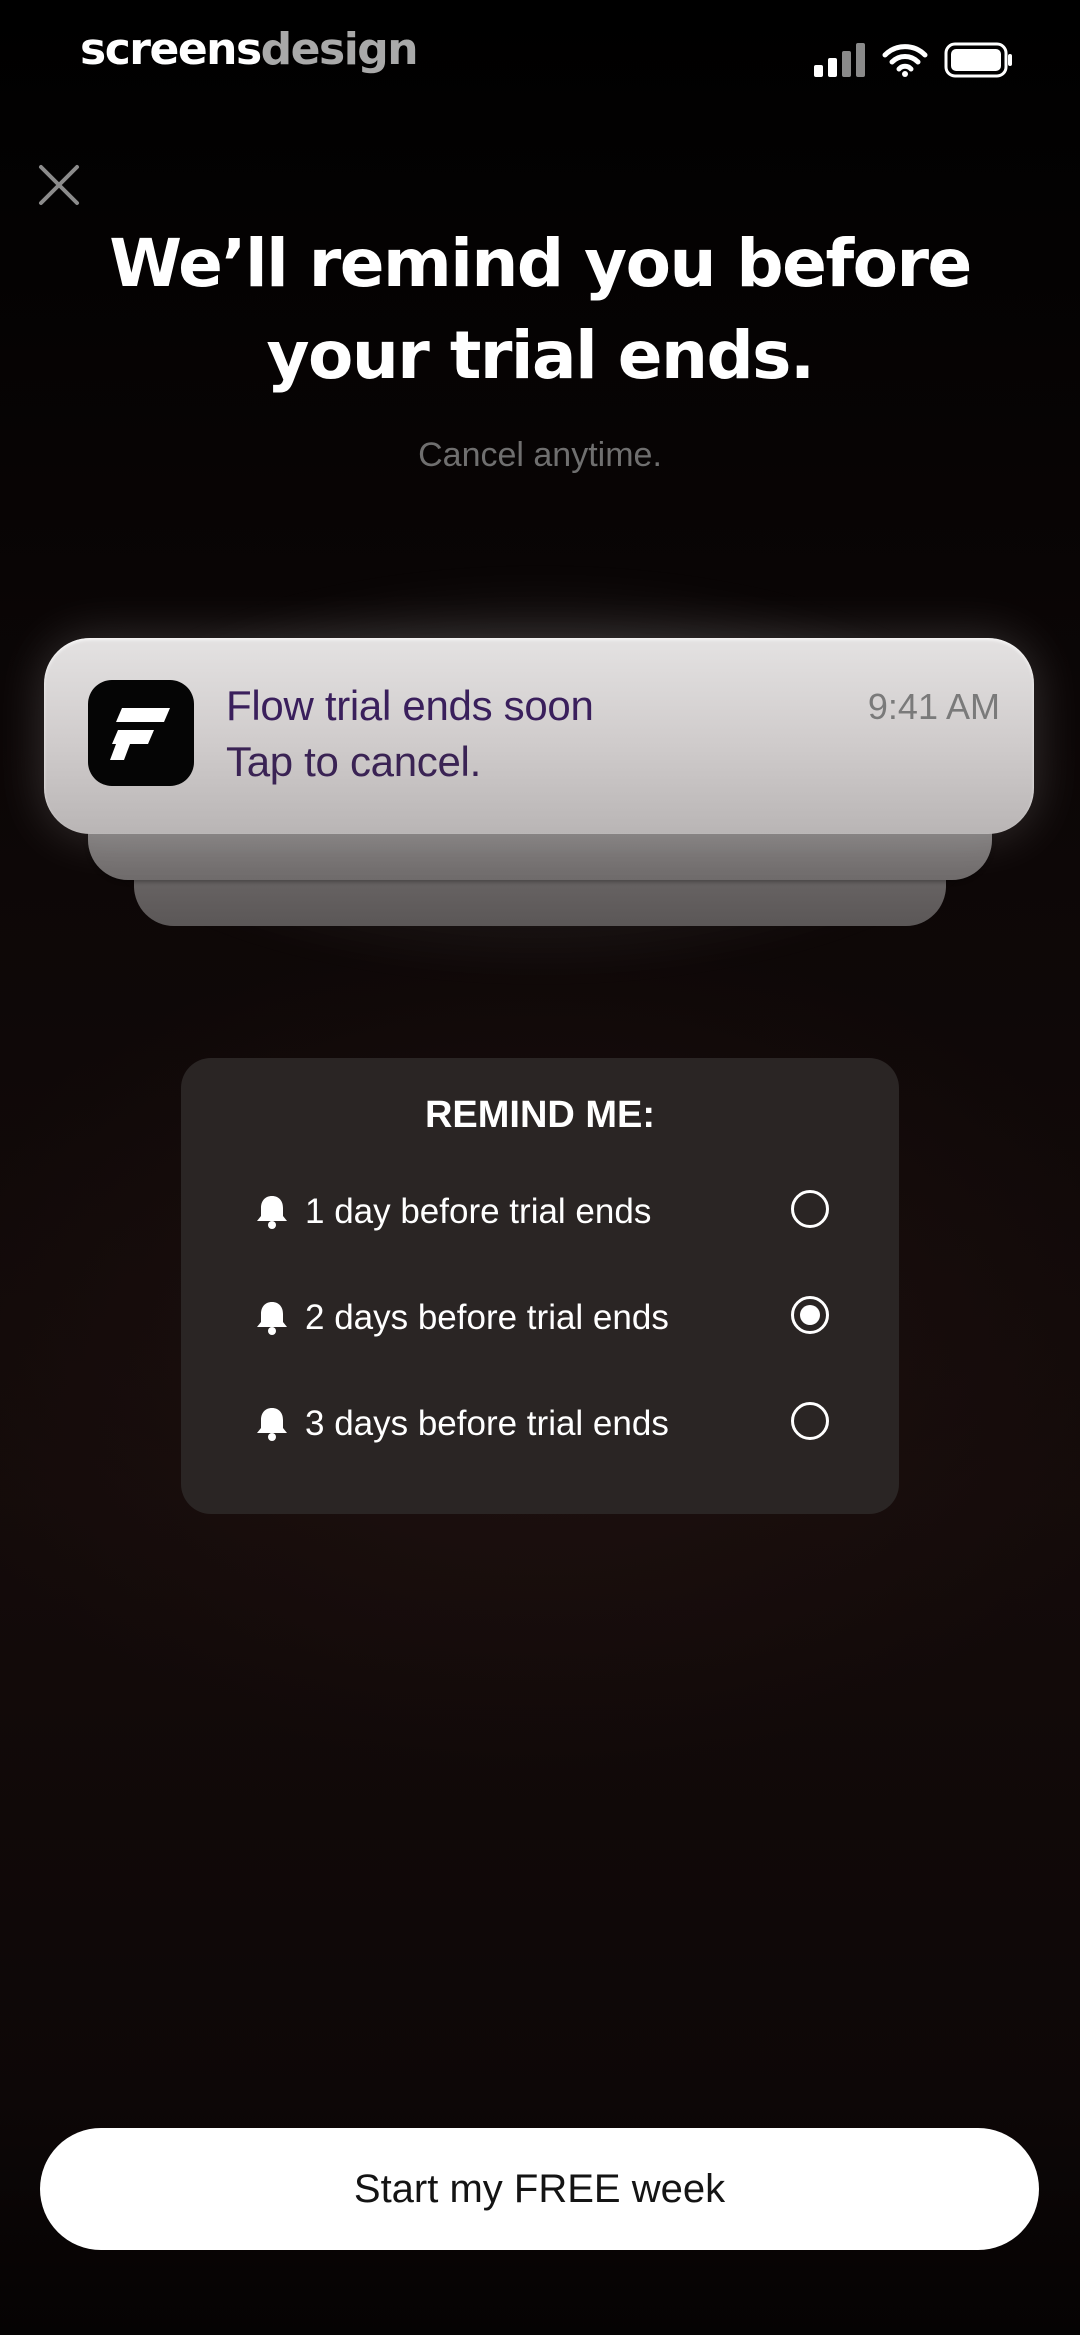 The image size is (1080, 2335). I want to click on close-icon, so click(59, 185).